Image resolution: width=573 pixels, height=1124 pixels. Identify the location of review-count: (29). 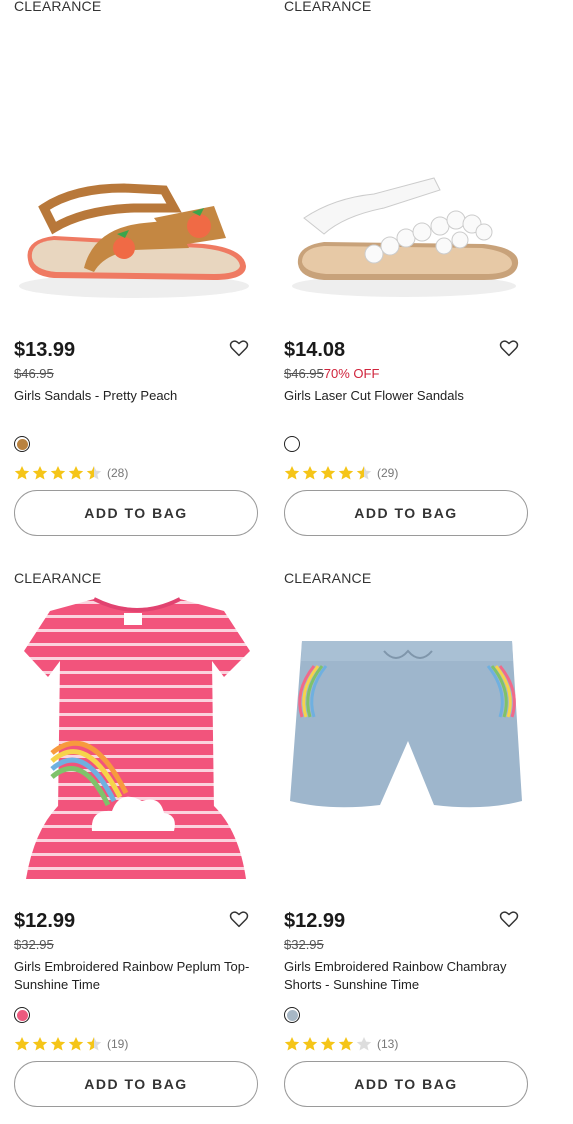
(388, 473).